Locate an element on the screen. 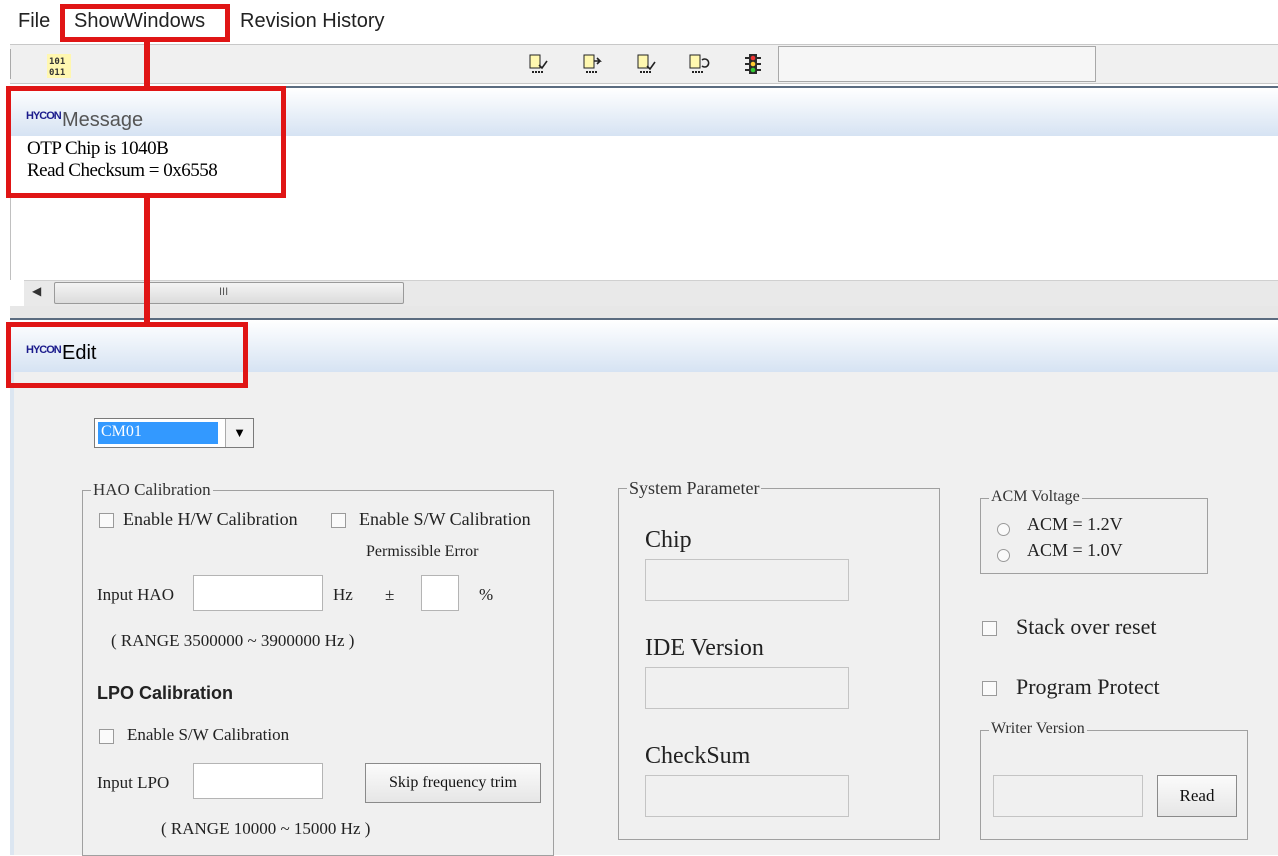  menu-file: File is located at coordinates (34, 21).